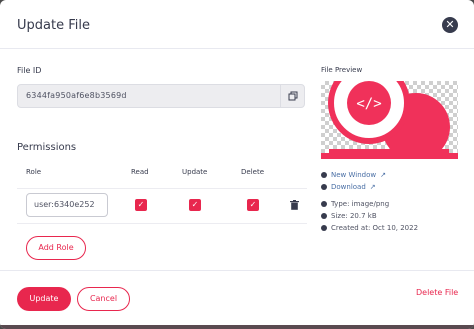  Describe the element at coordinates (252, 172) in the screenshot. I see `header-delete: Delete` at that location.